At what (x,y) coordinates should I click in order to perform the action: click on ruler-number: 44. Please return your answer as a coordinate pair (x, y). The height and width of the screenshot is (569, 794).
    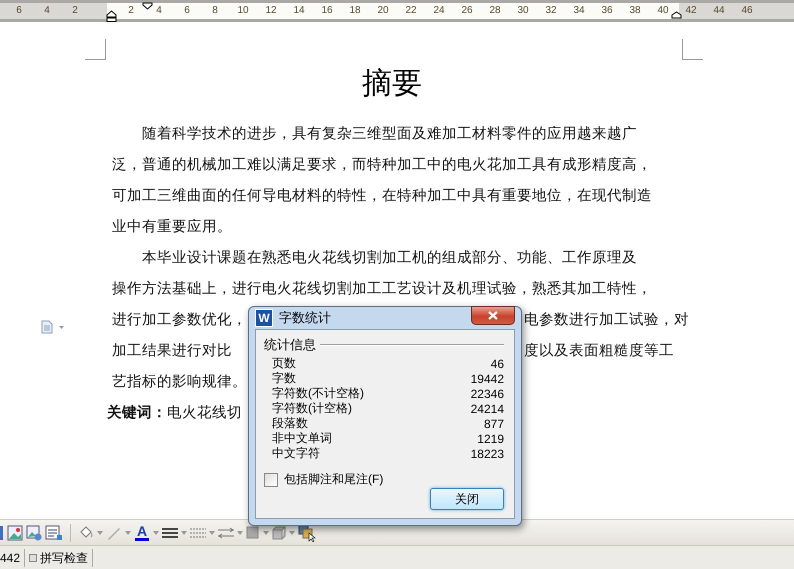
    Looking at the image, I should click on (719, 10).